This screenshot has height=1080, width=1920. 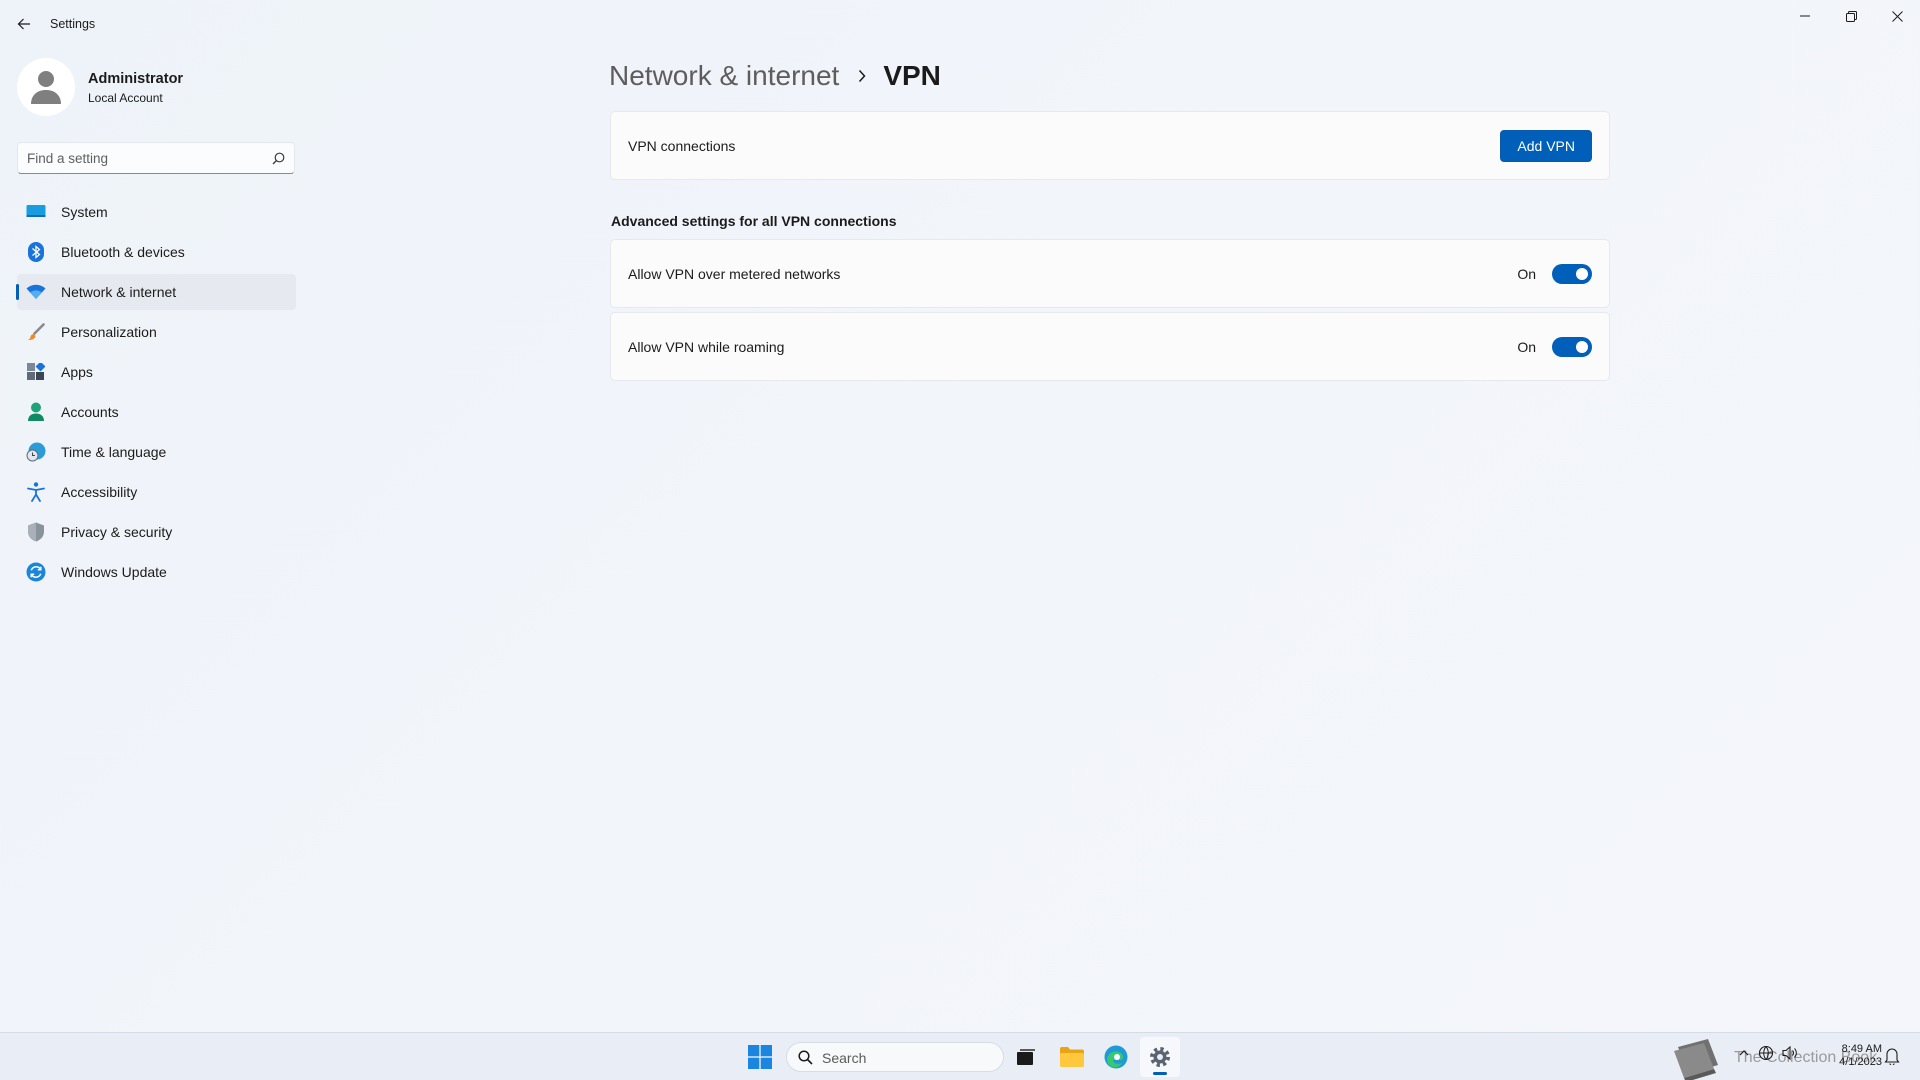 I want to click on settings-app-button, so click(x=1160, y=1057).